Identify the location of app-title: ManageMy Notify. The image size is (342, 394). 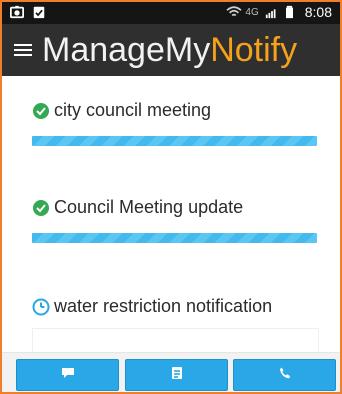
(169, 50).